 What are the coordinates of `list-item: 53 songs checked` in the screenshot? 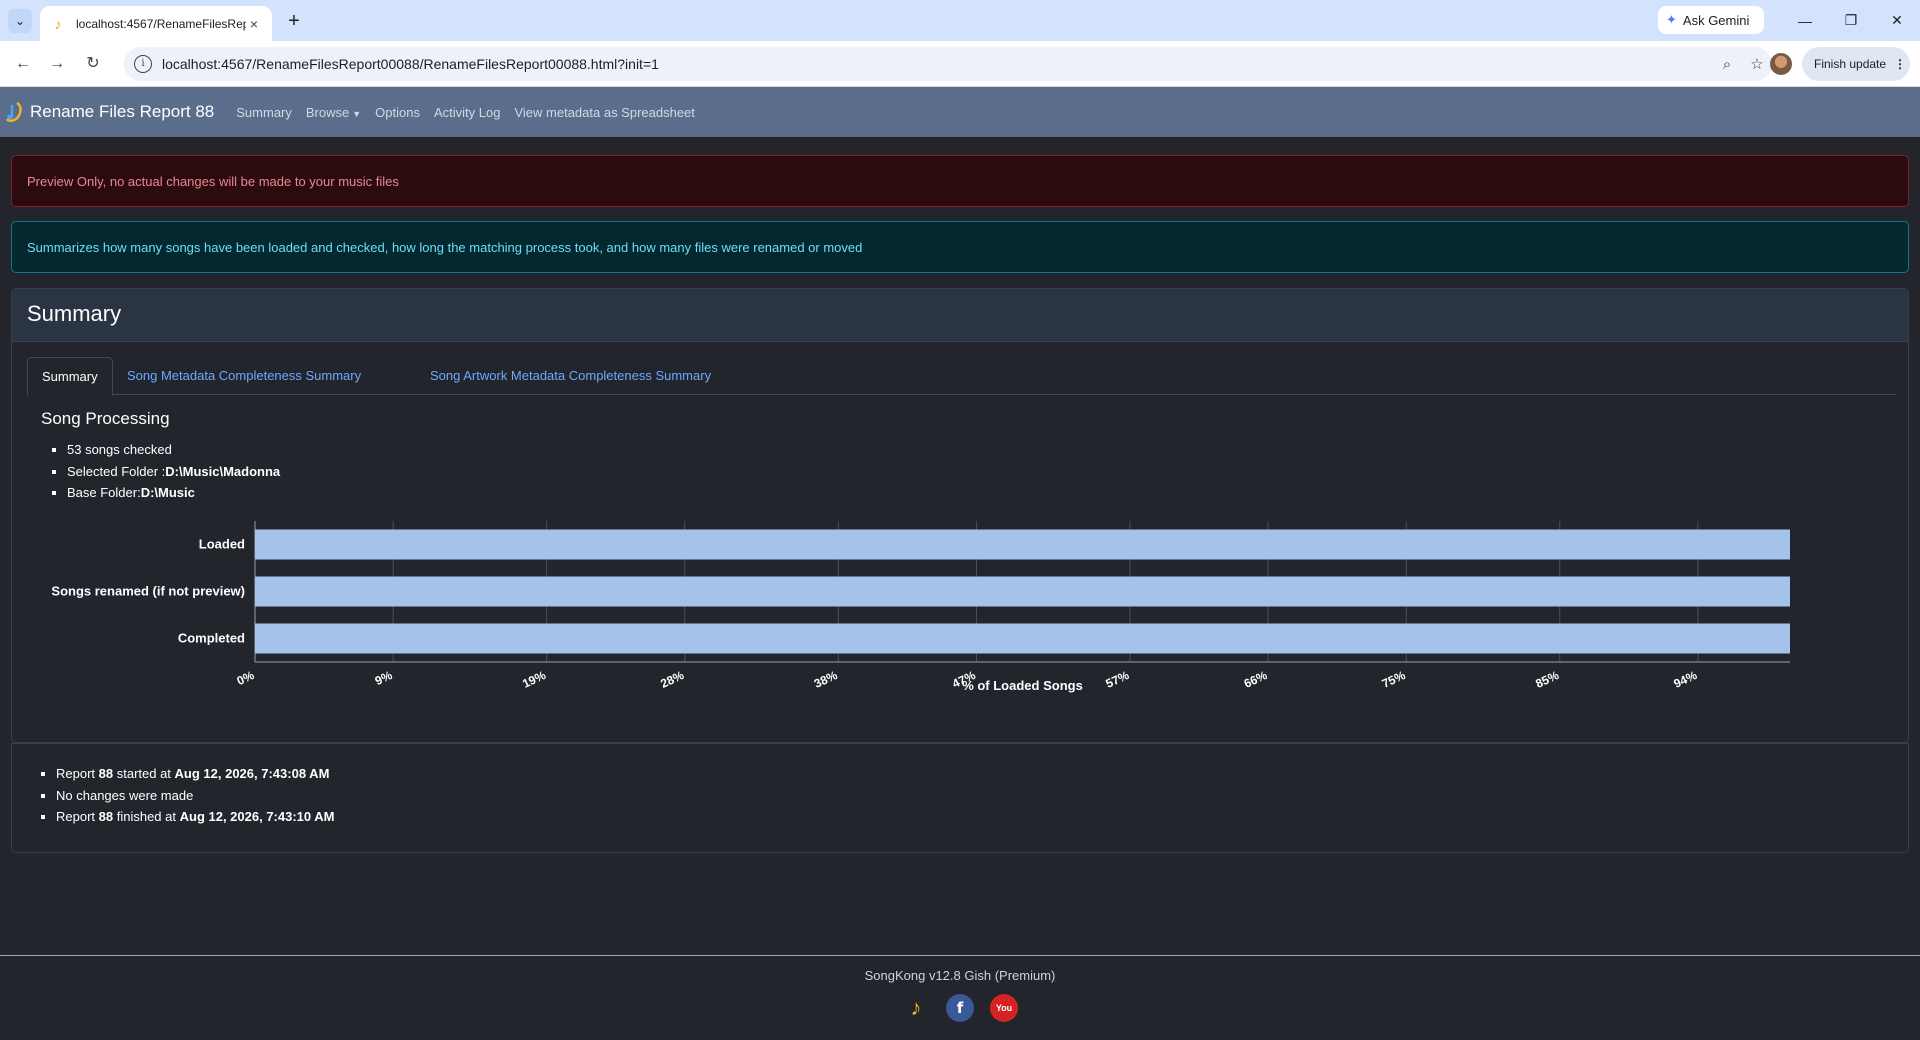 It's located at (173, 450).